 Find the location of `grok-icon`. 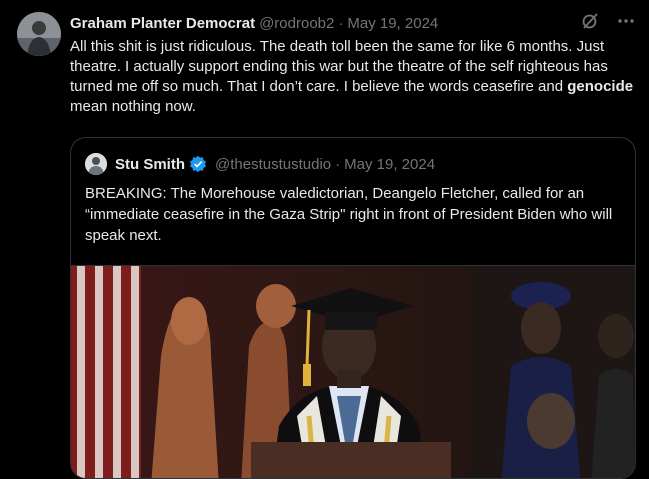

grok-icon is located at coordinates (590, 23).